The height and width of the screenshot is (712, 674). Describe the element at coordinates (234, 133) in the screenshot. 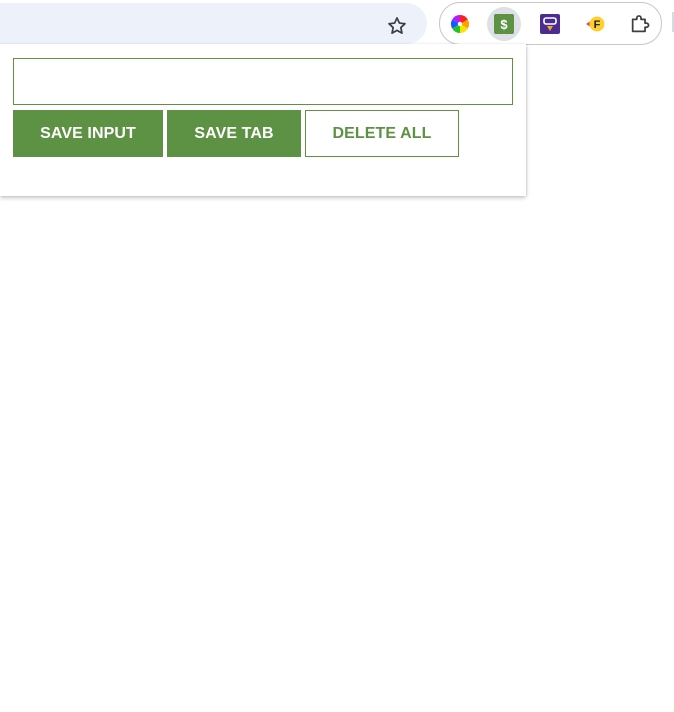

I see `save-tab-button: SAVE TAB` at that location.